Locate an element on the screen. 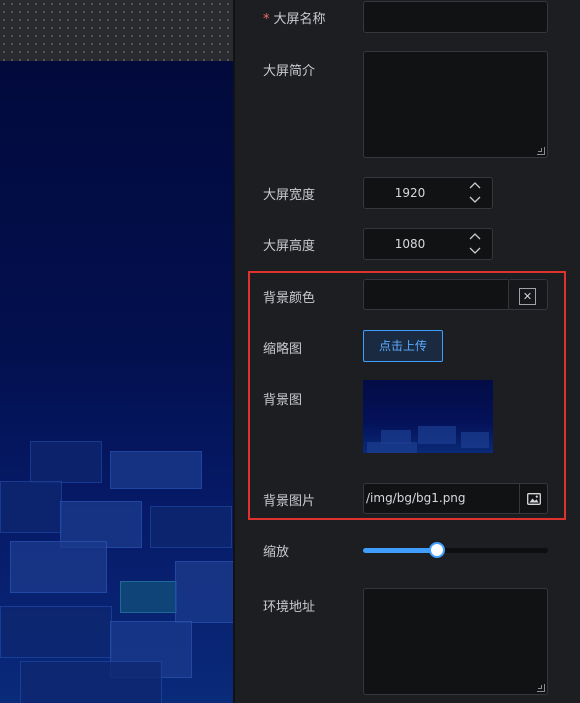 This screenshot has width=580, height=703. bg-color-input is located at coordinates (436, 294).